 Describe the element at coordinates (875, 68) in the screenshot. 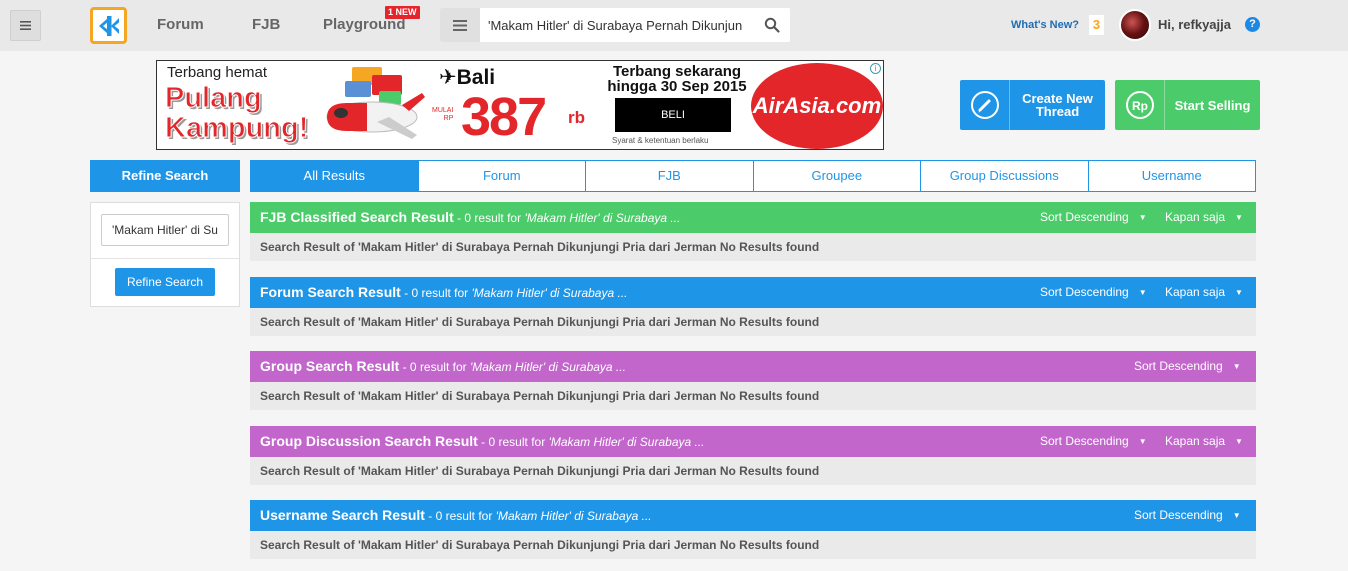

I see `ad-info-icon: i` at that location.